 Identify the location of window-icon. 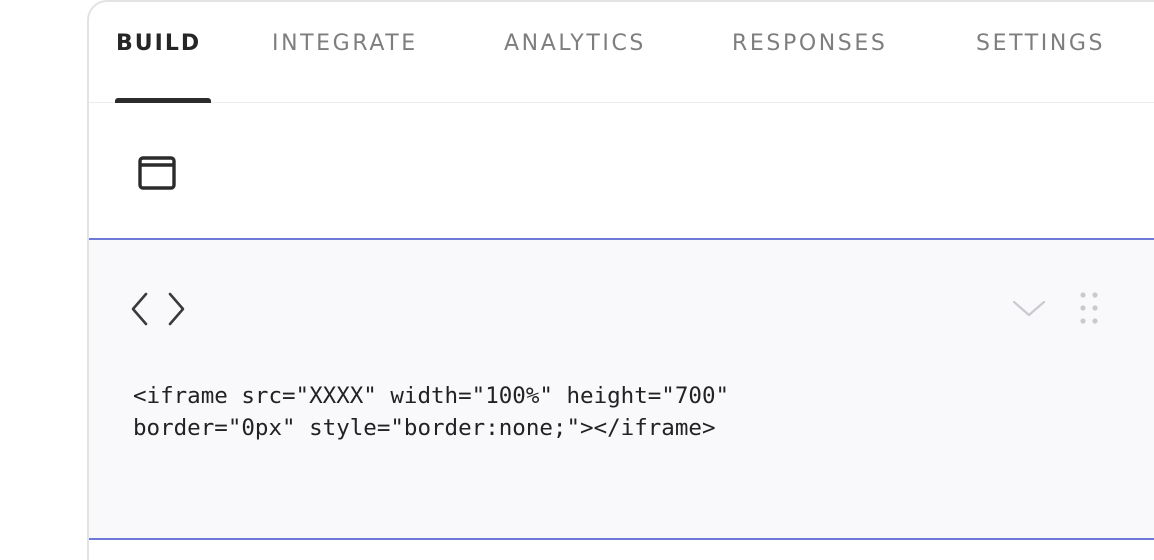
(157, 173).